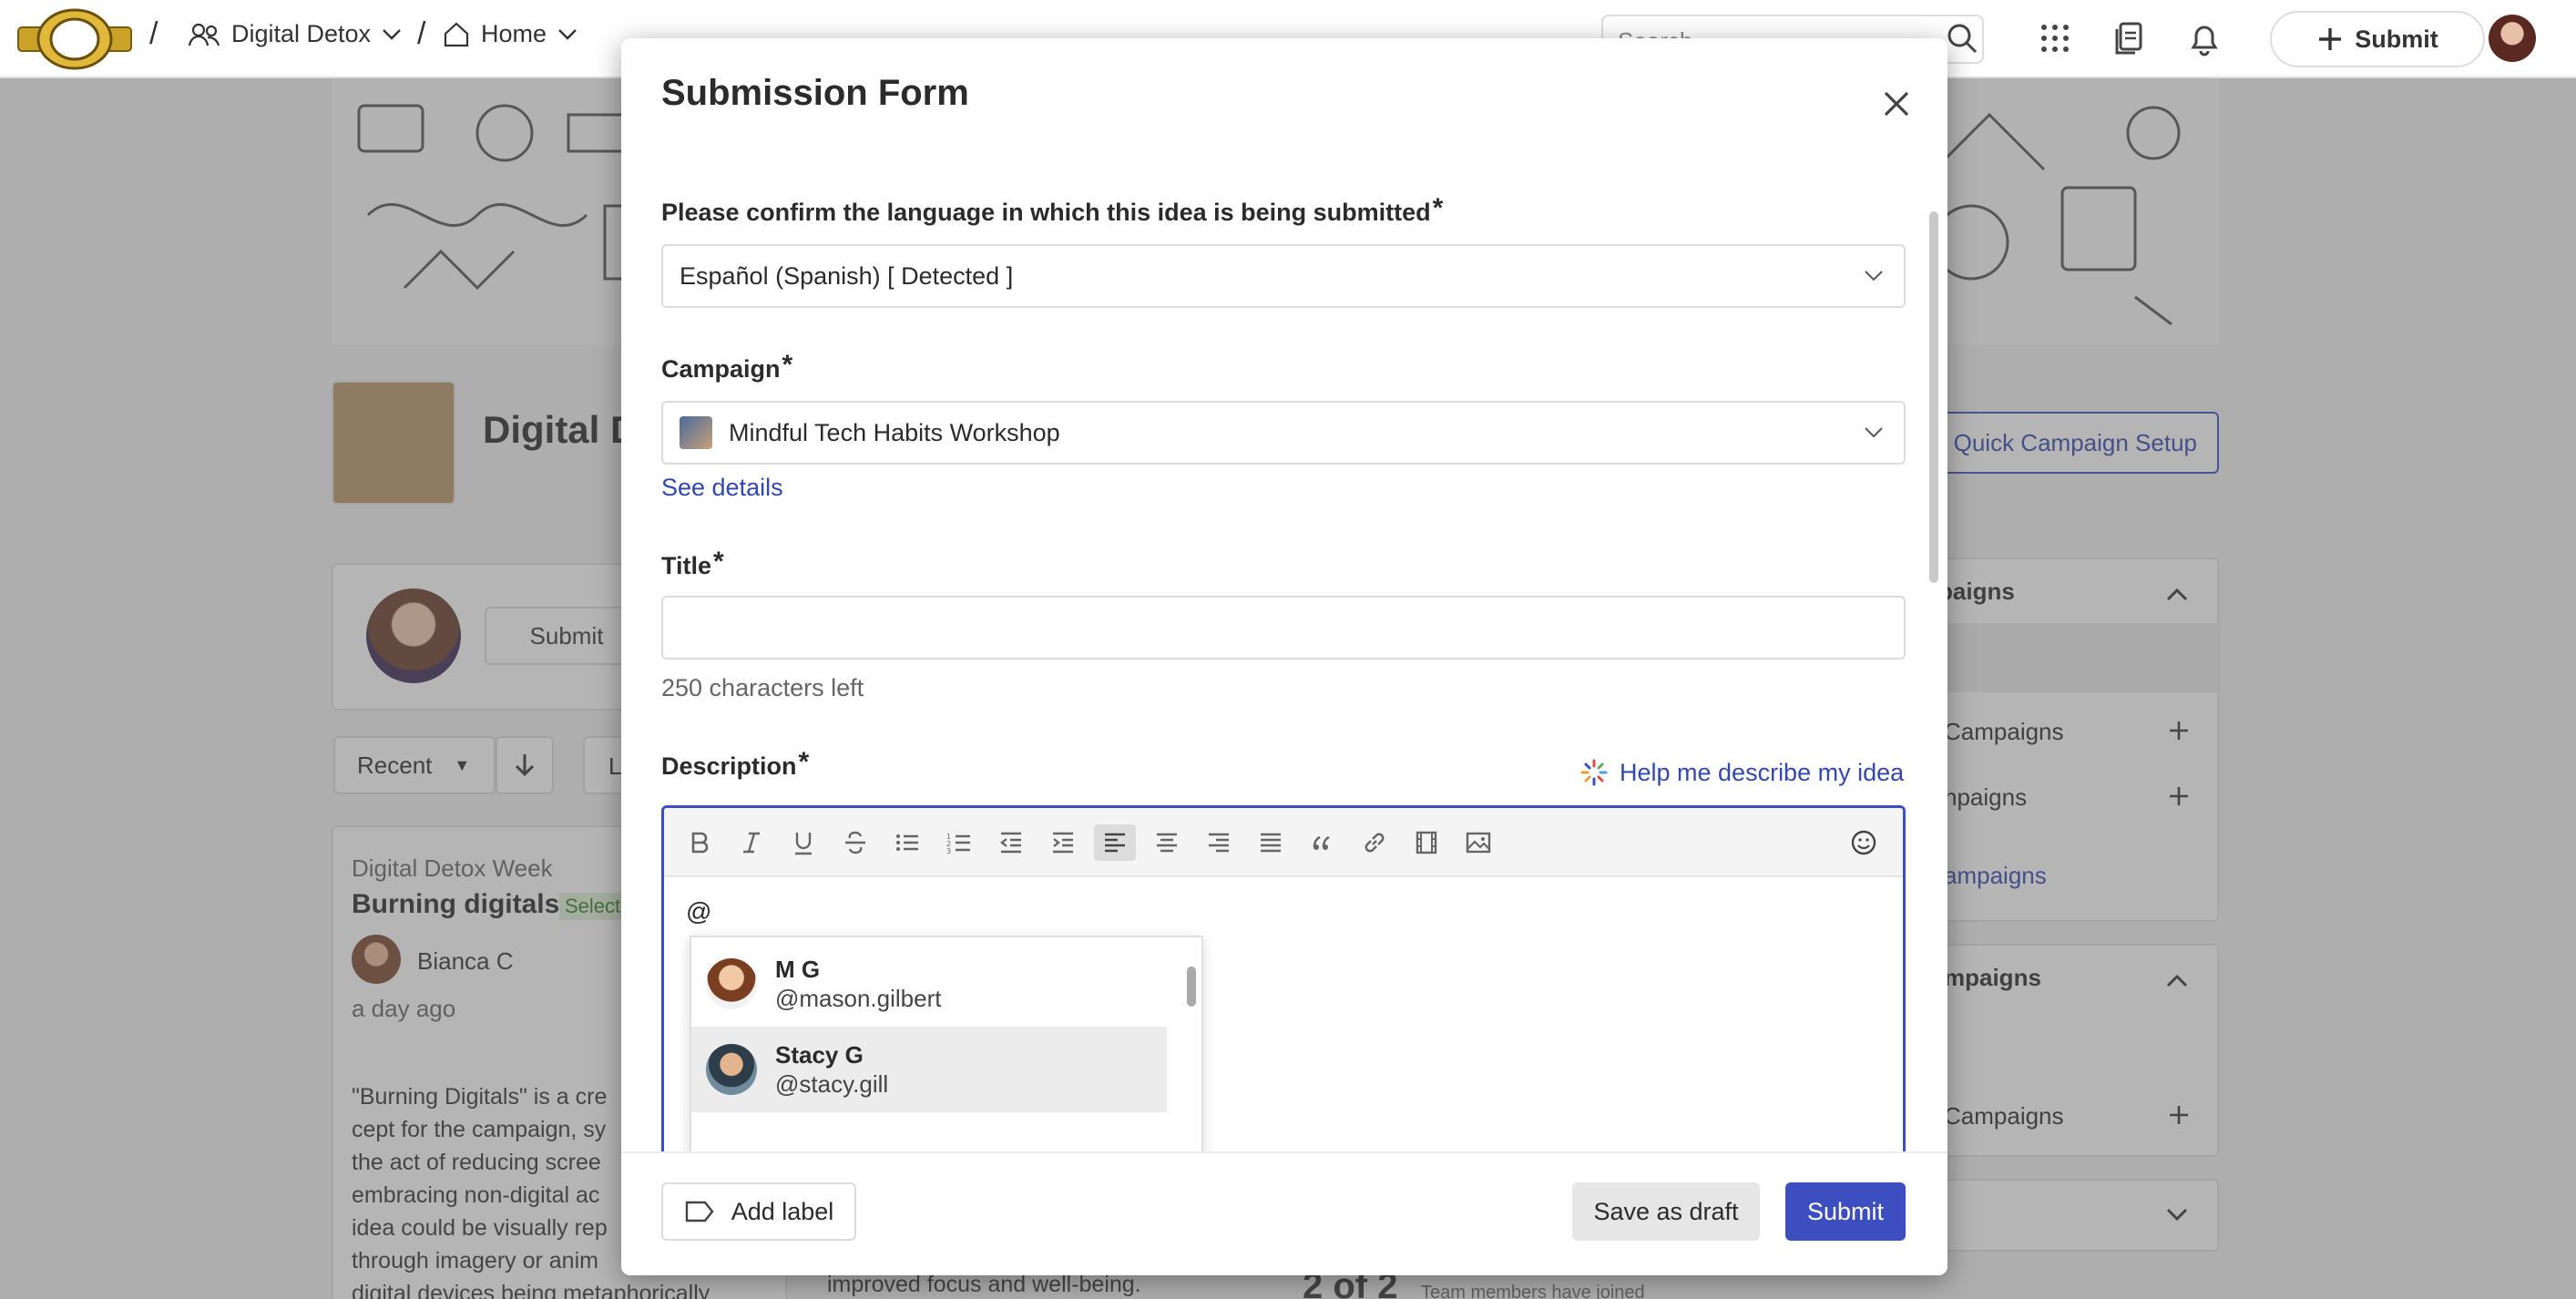  I want to click on mention-handle: @stacy.gill, so click(832, 1084).